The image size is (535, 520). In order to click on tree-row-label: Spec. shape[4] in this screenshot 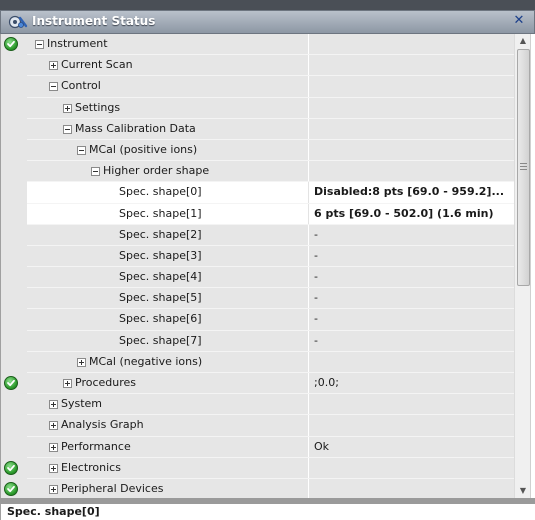, I will do `click(160, 277)`.